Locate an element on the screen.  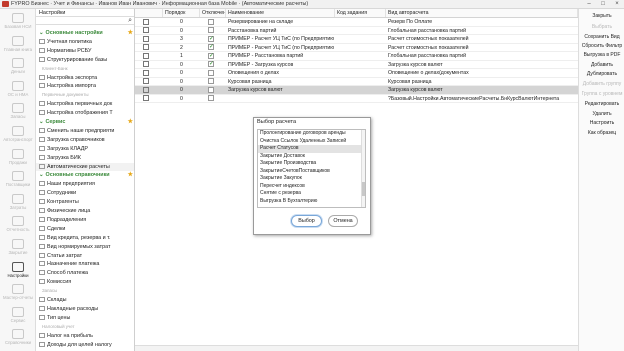
rail-item-base-nsi: Базовая НСИ is located at coordinates (18, 21).